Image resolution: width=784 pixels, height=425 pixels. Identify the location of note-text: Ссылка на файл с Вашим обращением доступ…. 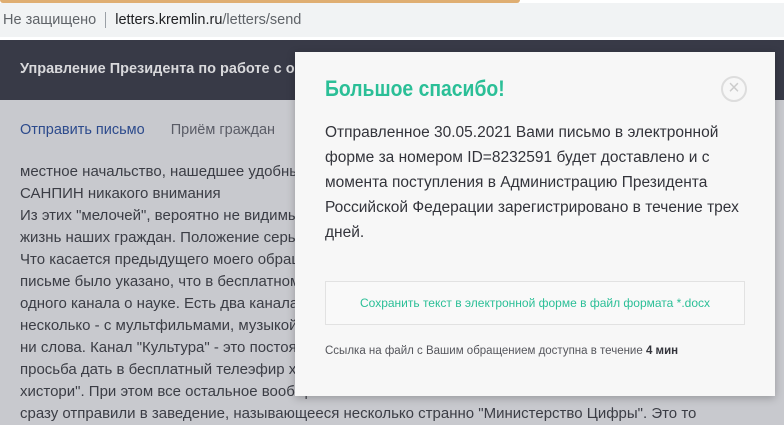
(484, 351).